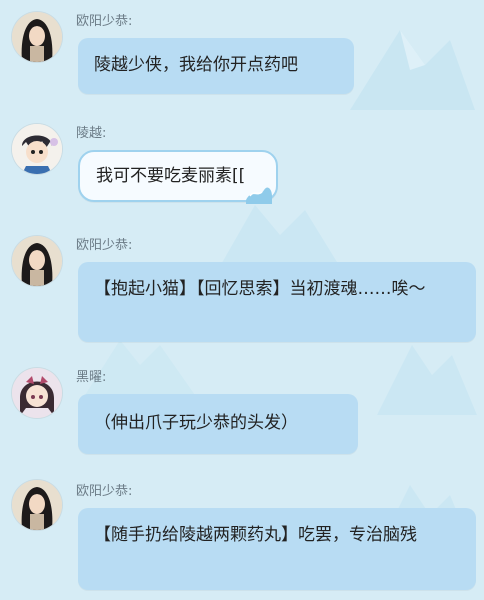  What do you see at coordinates (260, 289) in the screenshot?
I see `message-text: 【抱起小猫】【回忆思索】当初渡魂……唉～` at bounding box center [260, 289].